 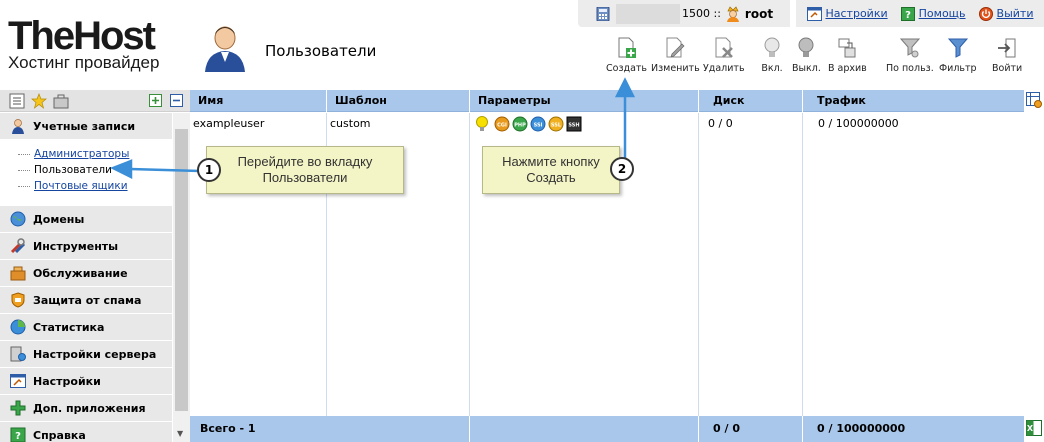 I want to click on callout-1: Перейдите во вкладку Пользователи, so click(x=305, y=170).